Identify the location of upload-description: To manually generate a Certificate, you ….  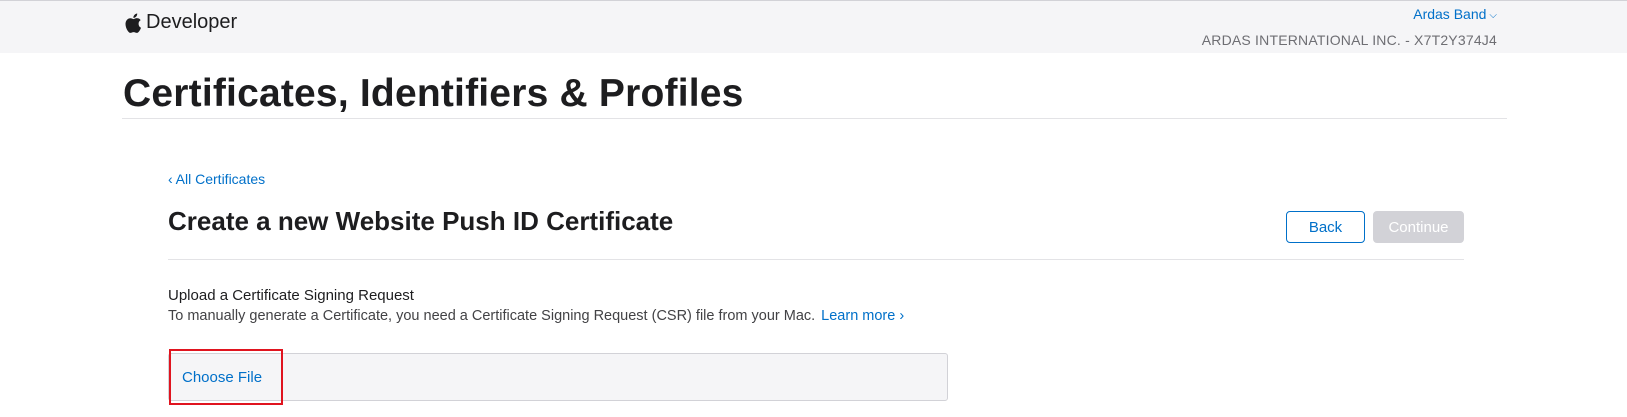
(536, 316).